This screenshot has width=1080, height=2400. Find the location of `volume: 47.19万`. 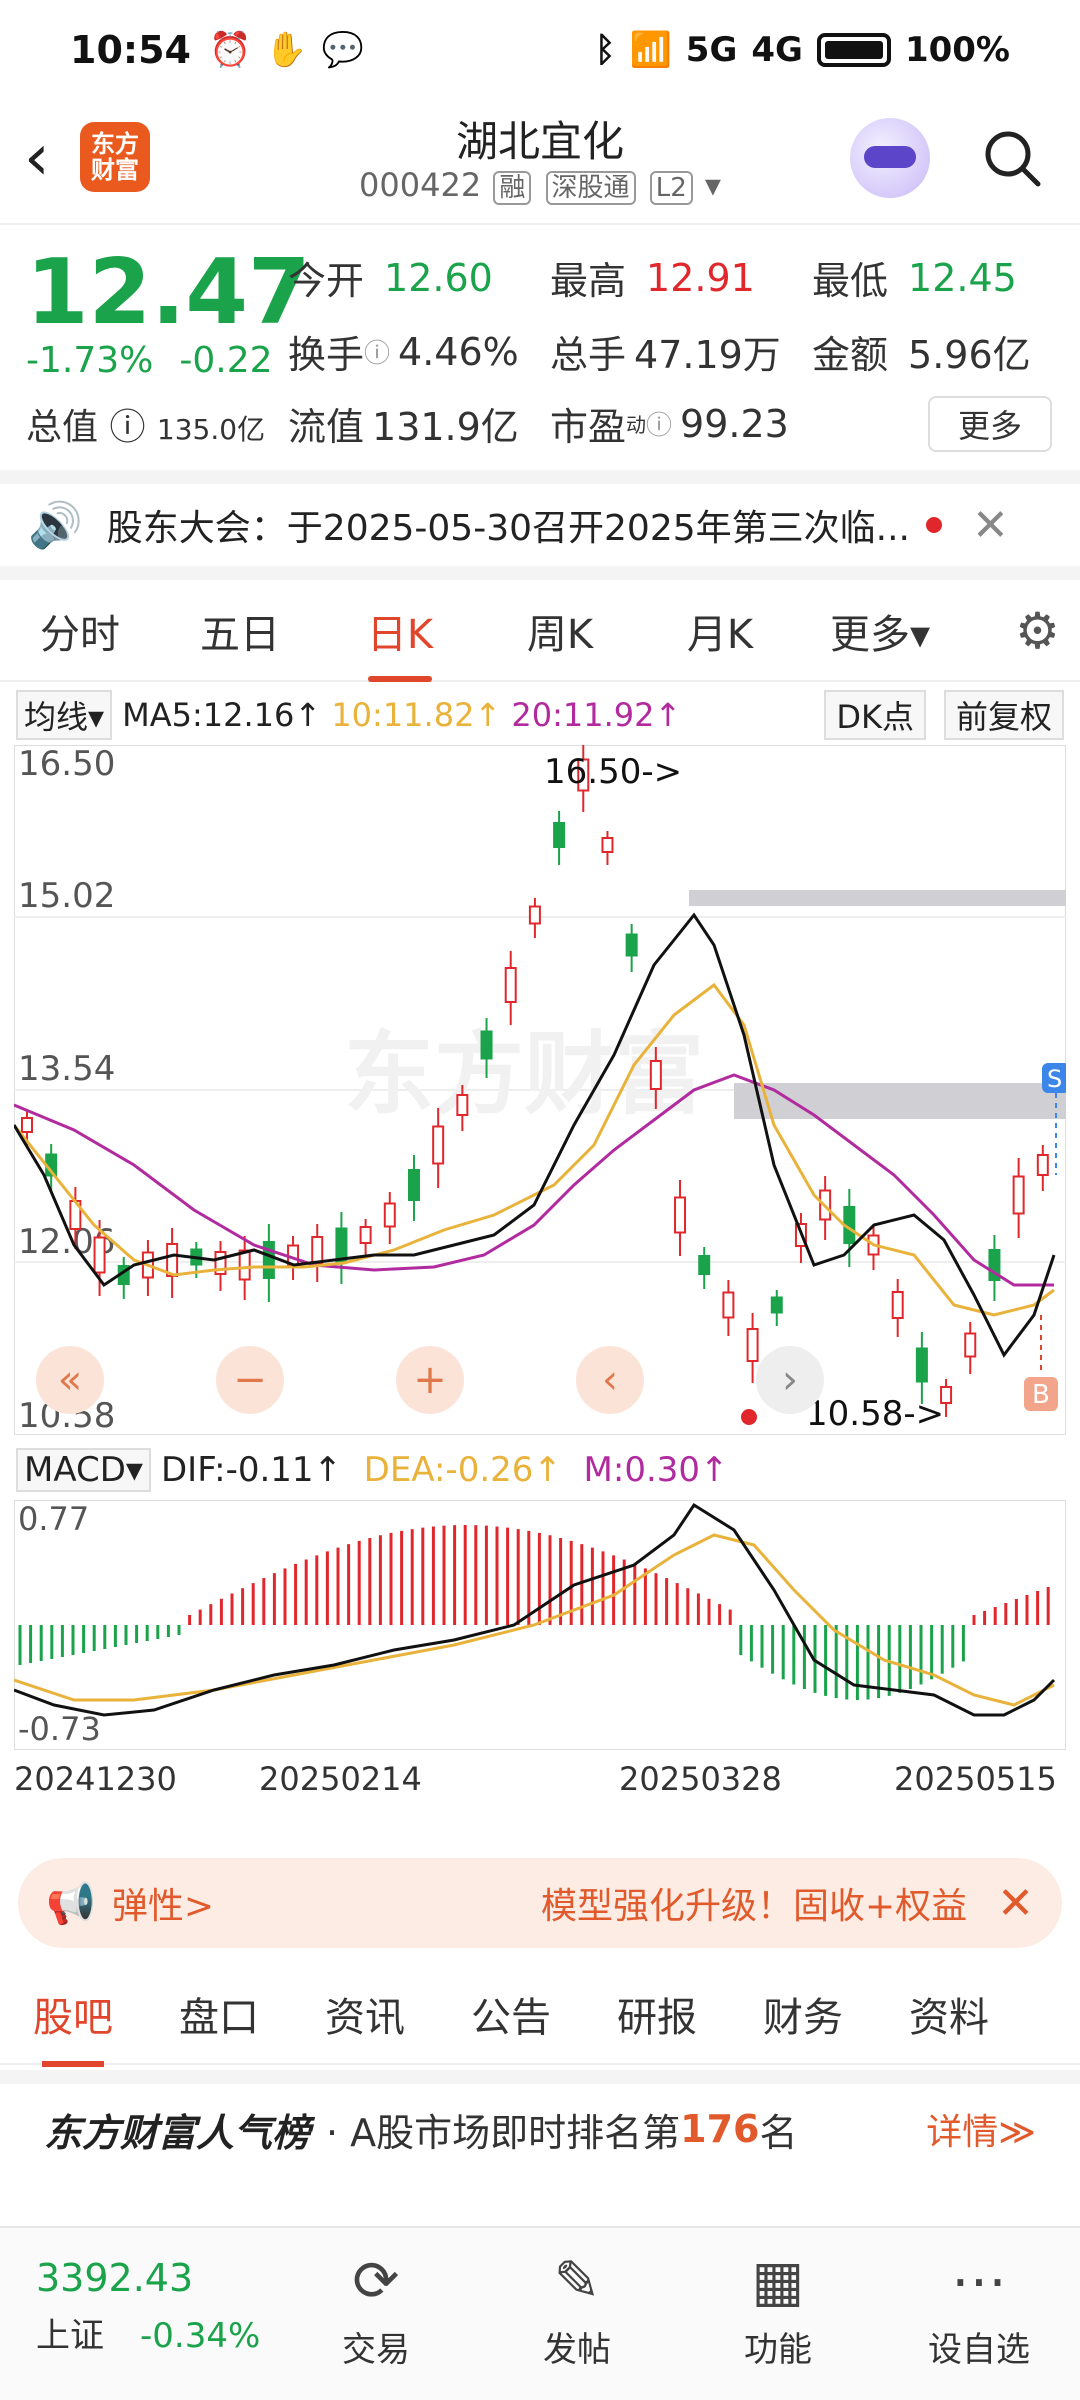

volume: 47.19万 is located at coordinates (707, 355).